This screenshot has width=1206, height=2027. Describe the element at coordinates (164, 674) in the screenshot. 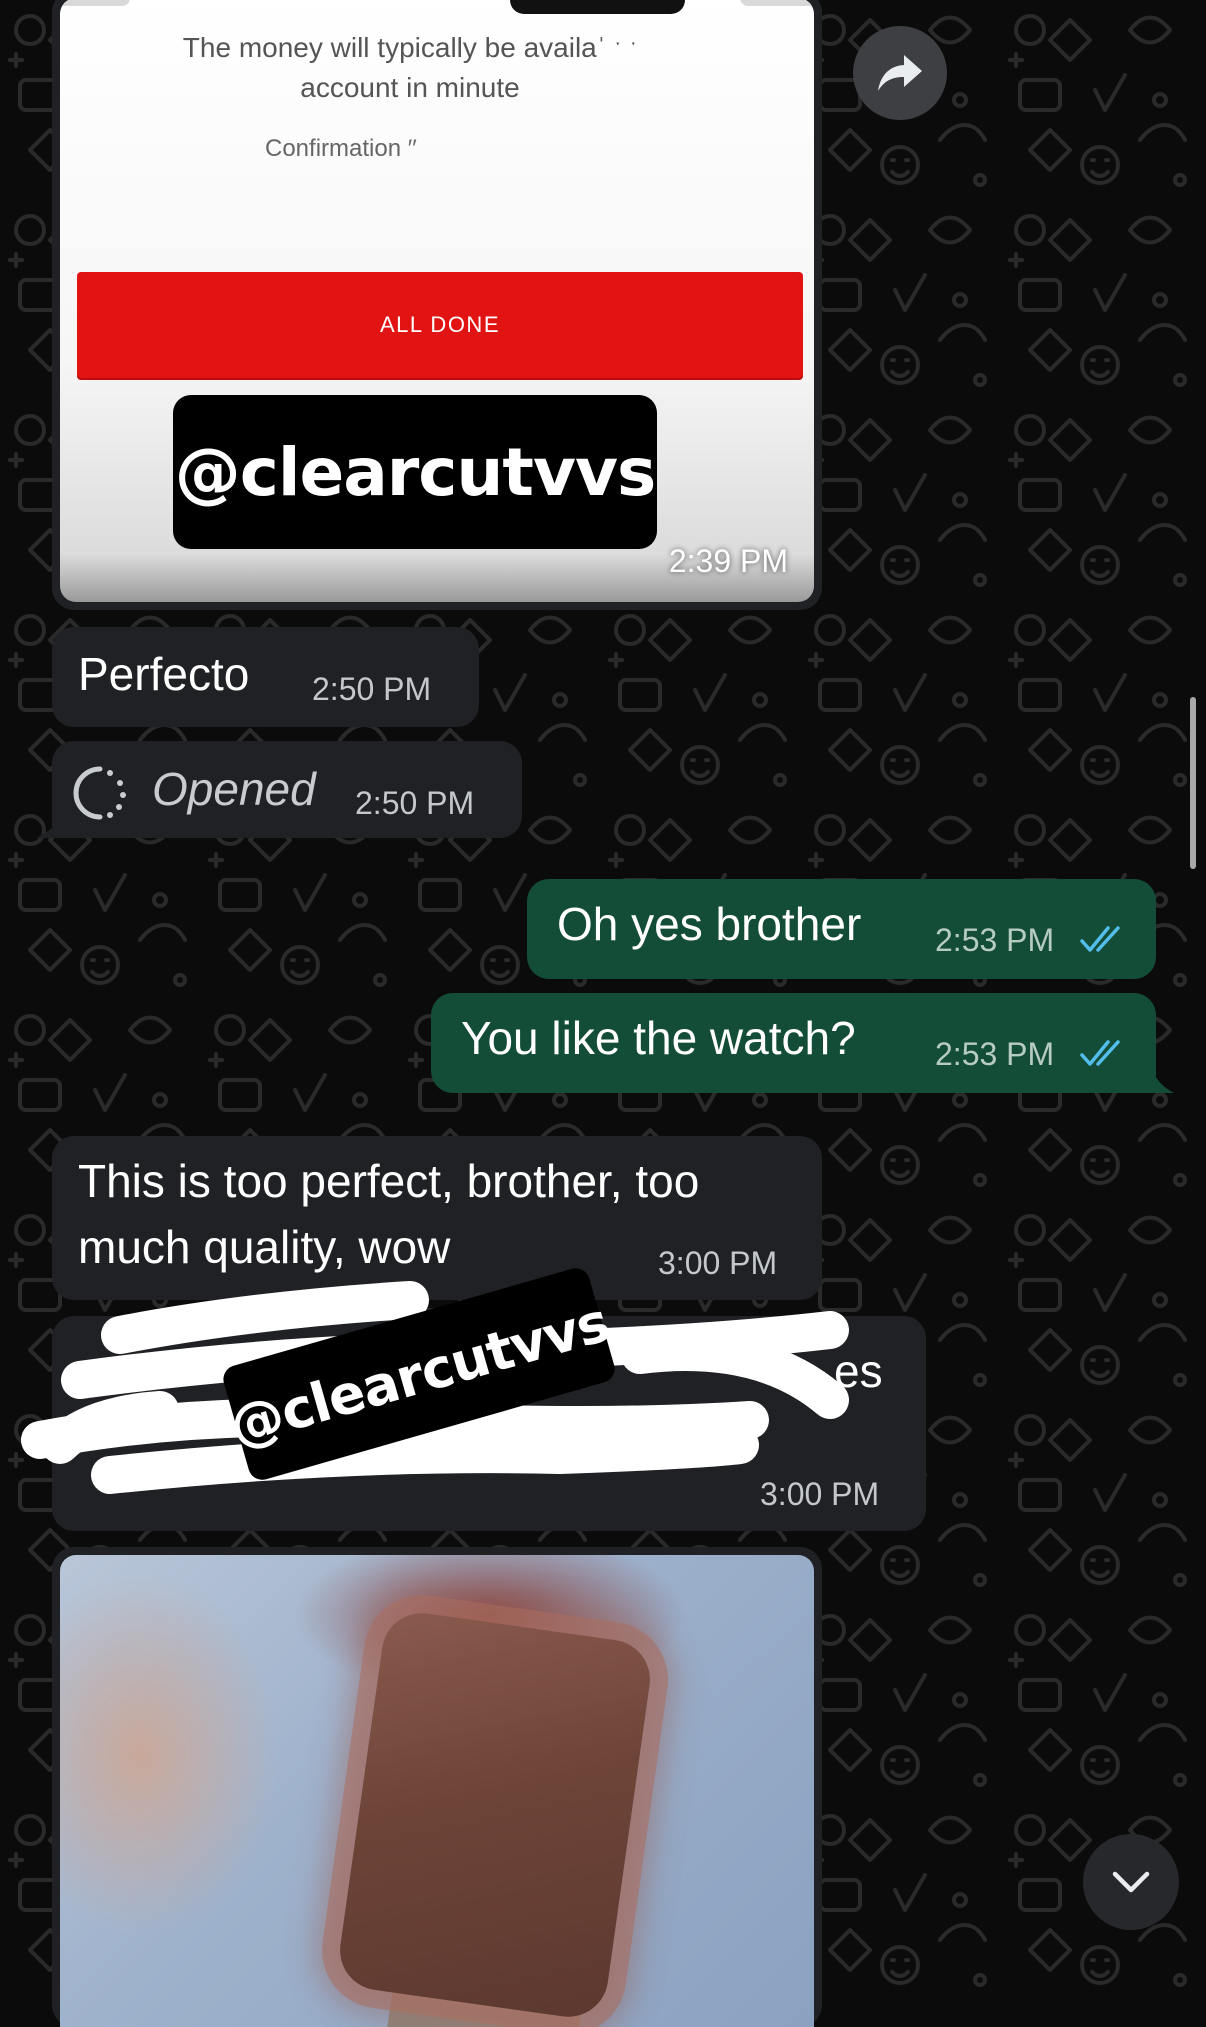

I see `message-text: Perfecto` at that location.